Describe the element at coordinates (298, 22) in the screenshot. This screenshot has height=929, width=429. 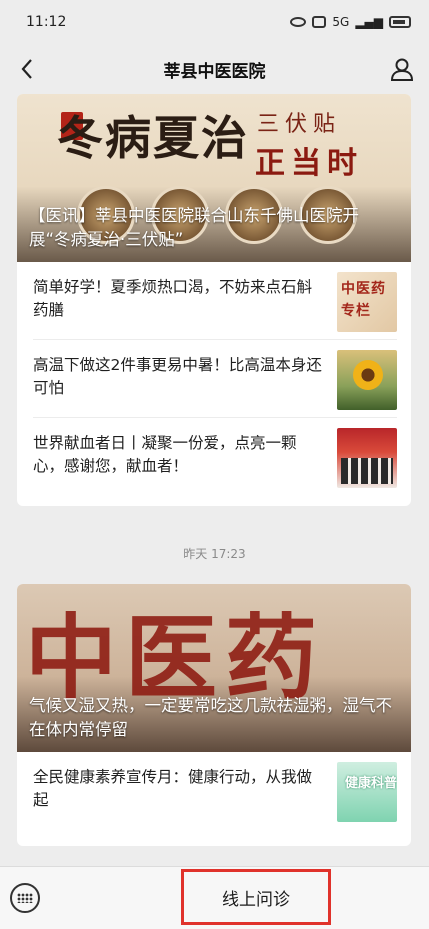
I see `eye-icon` at that location.